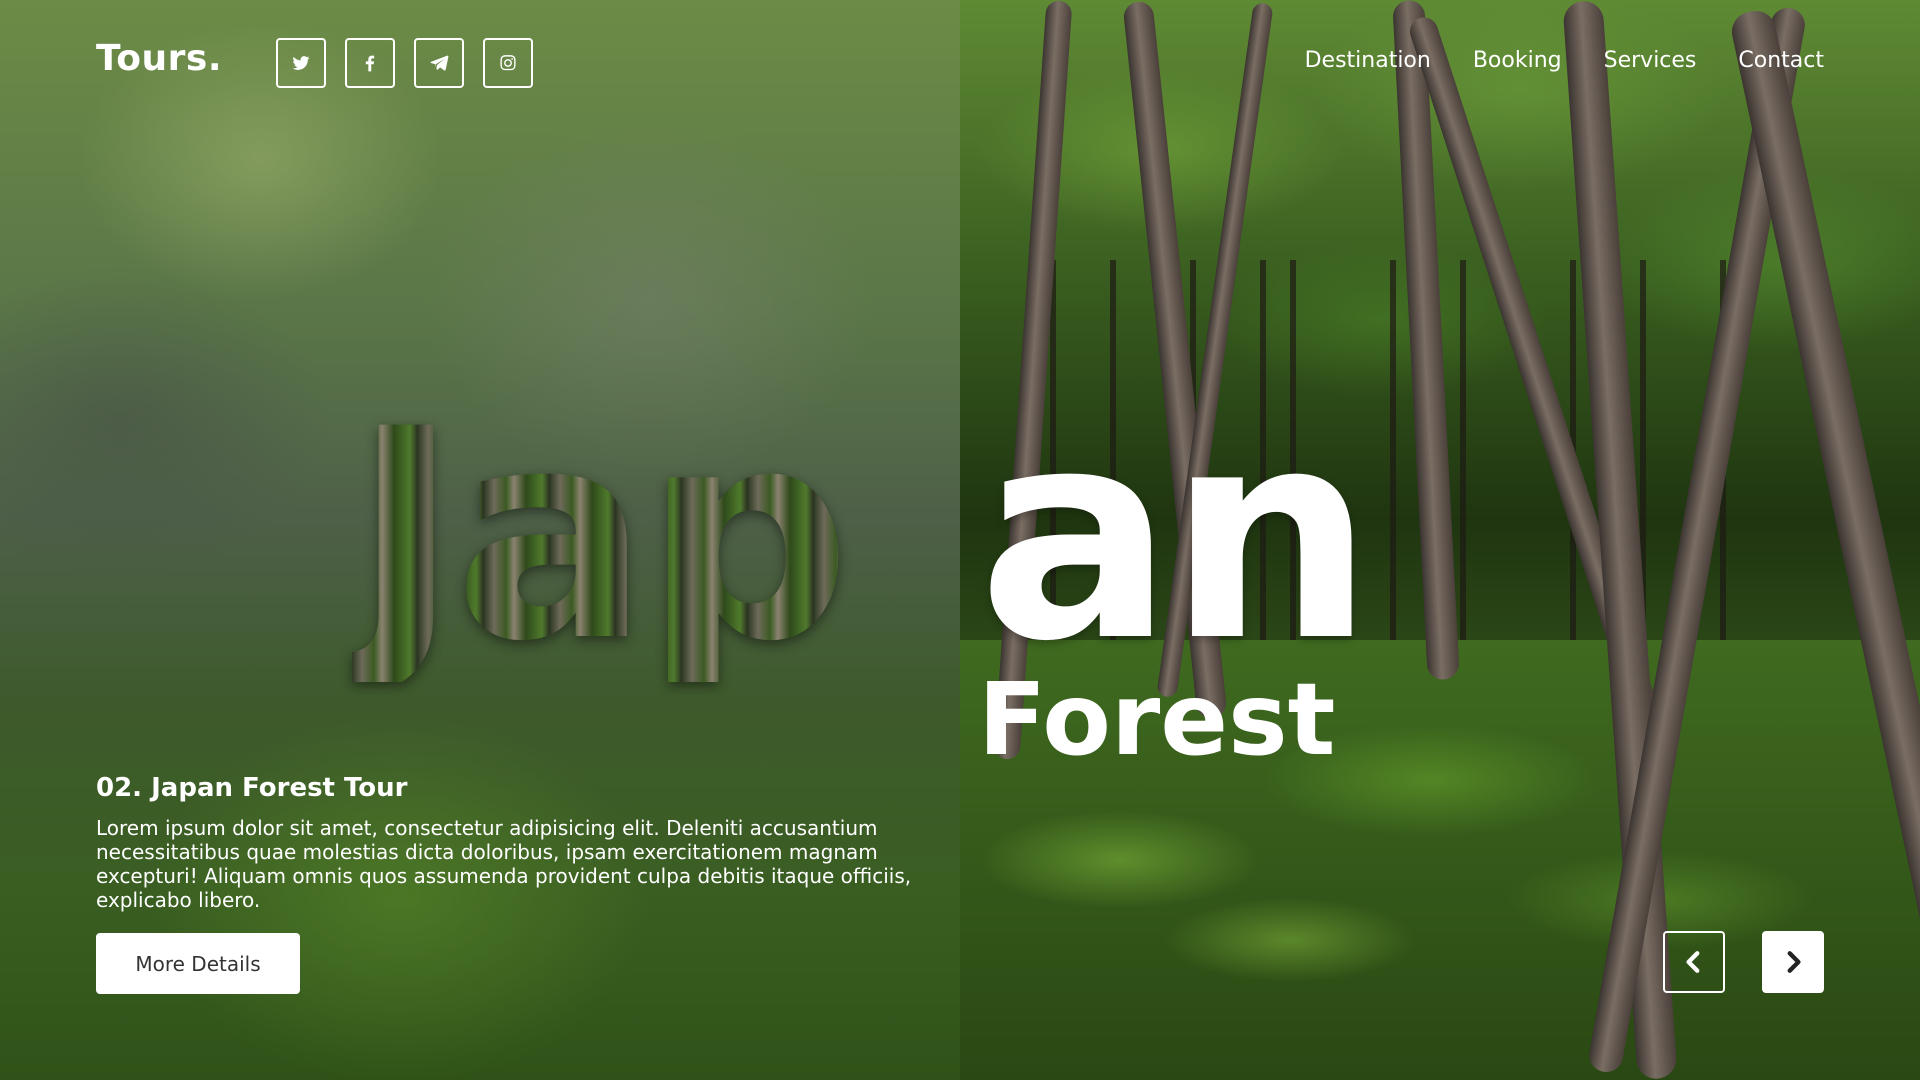  I want to click on nav-services: Services, so click(1650, 60).